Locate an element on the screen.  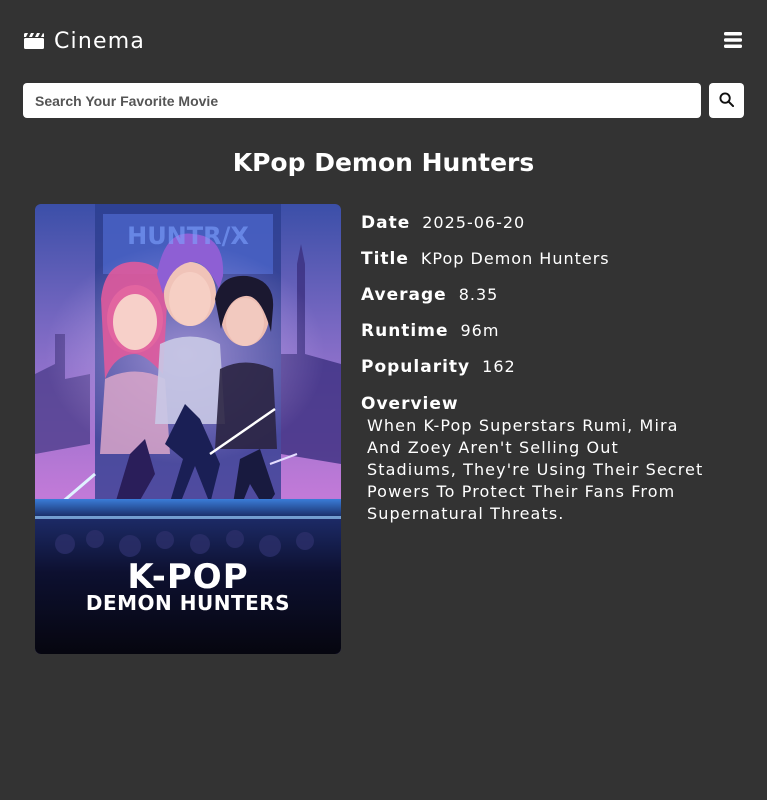
search-bar is located at coordinates (383, 100).